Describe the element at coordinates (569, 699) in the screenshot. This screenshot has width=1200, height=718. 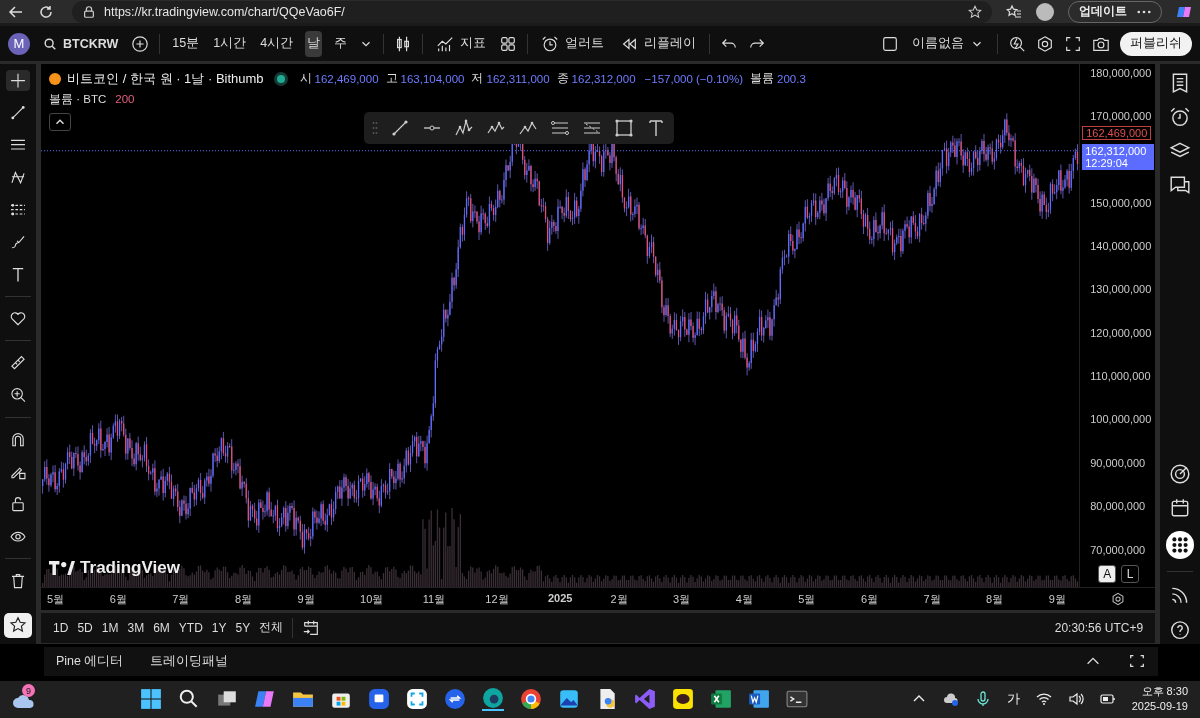
I see `photos-icon` at that location.